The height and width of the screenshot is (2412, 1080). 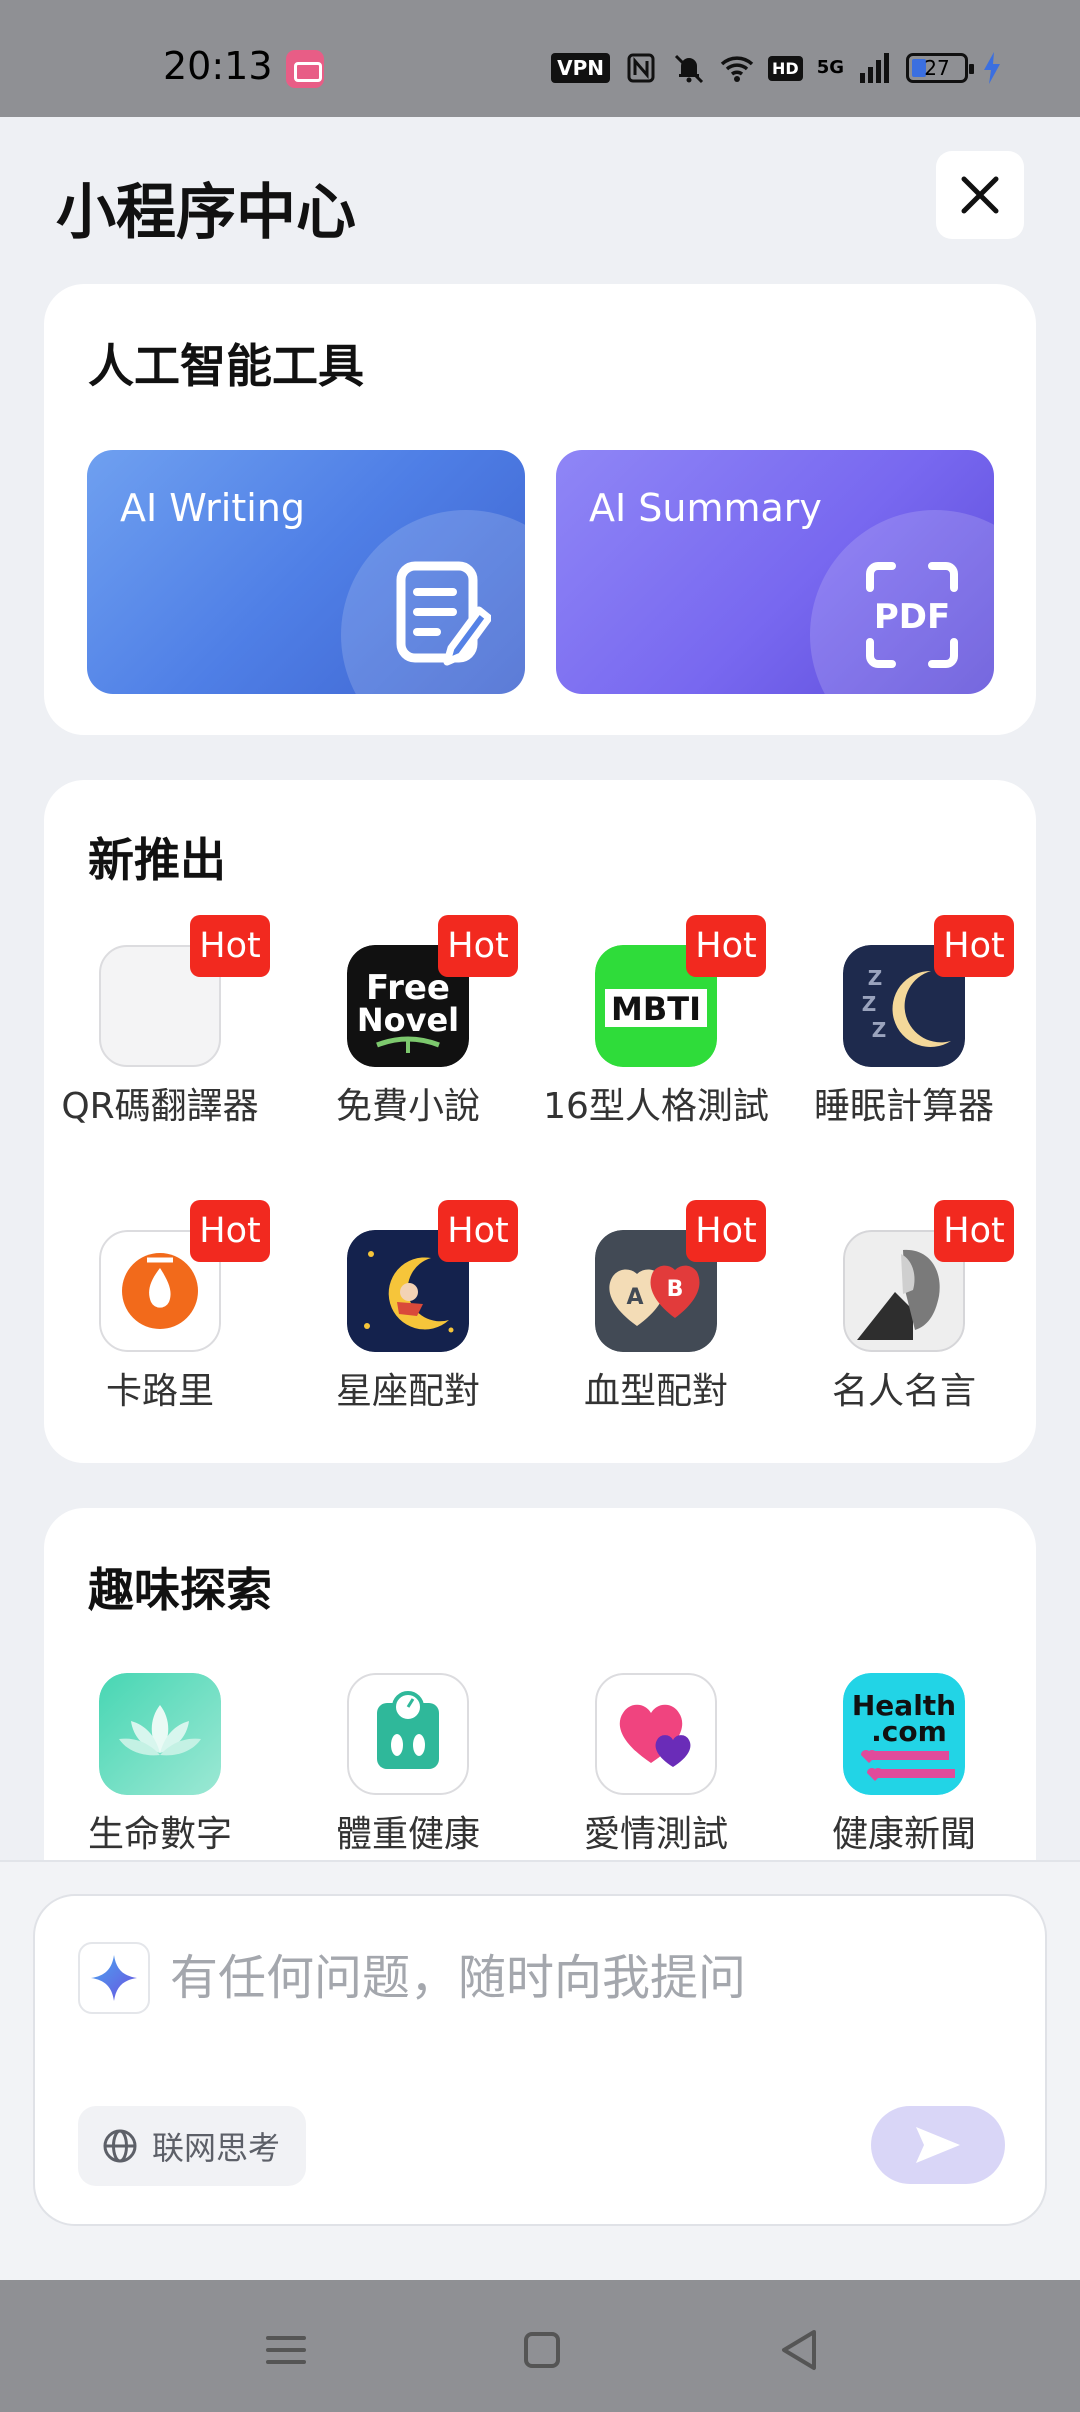 What do you see at coordinates (570, 1978) in the screenshot?
I see `chat-input` at bounding box center [570, 1978].